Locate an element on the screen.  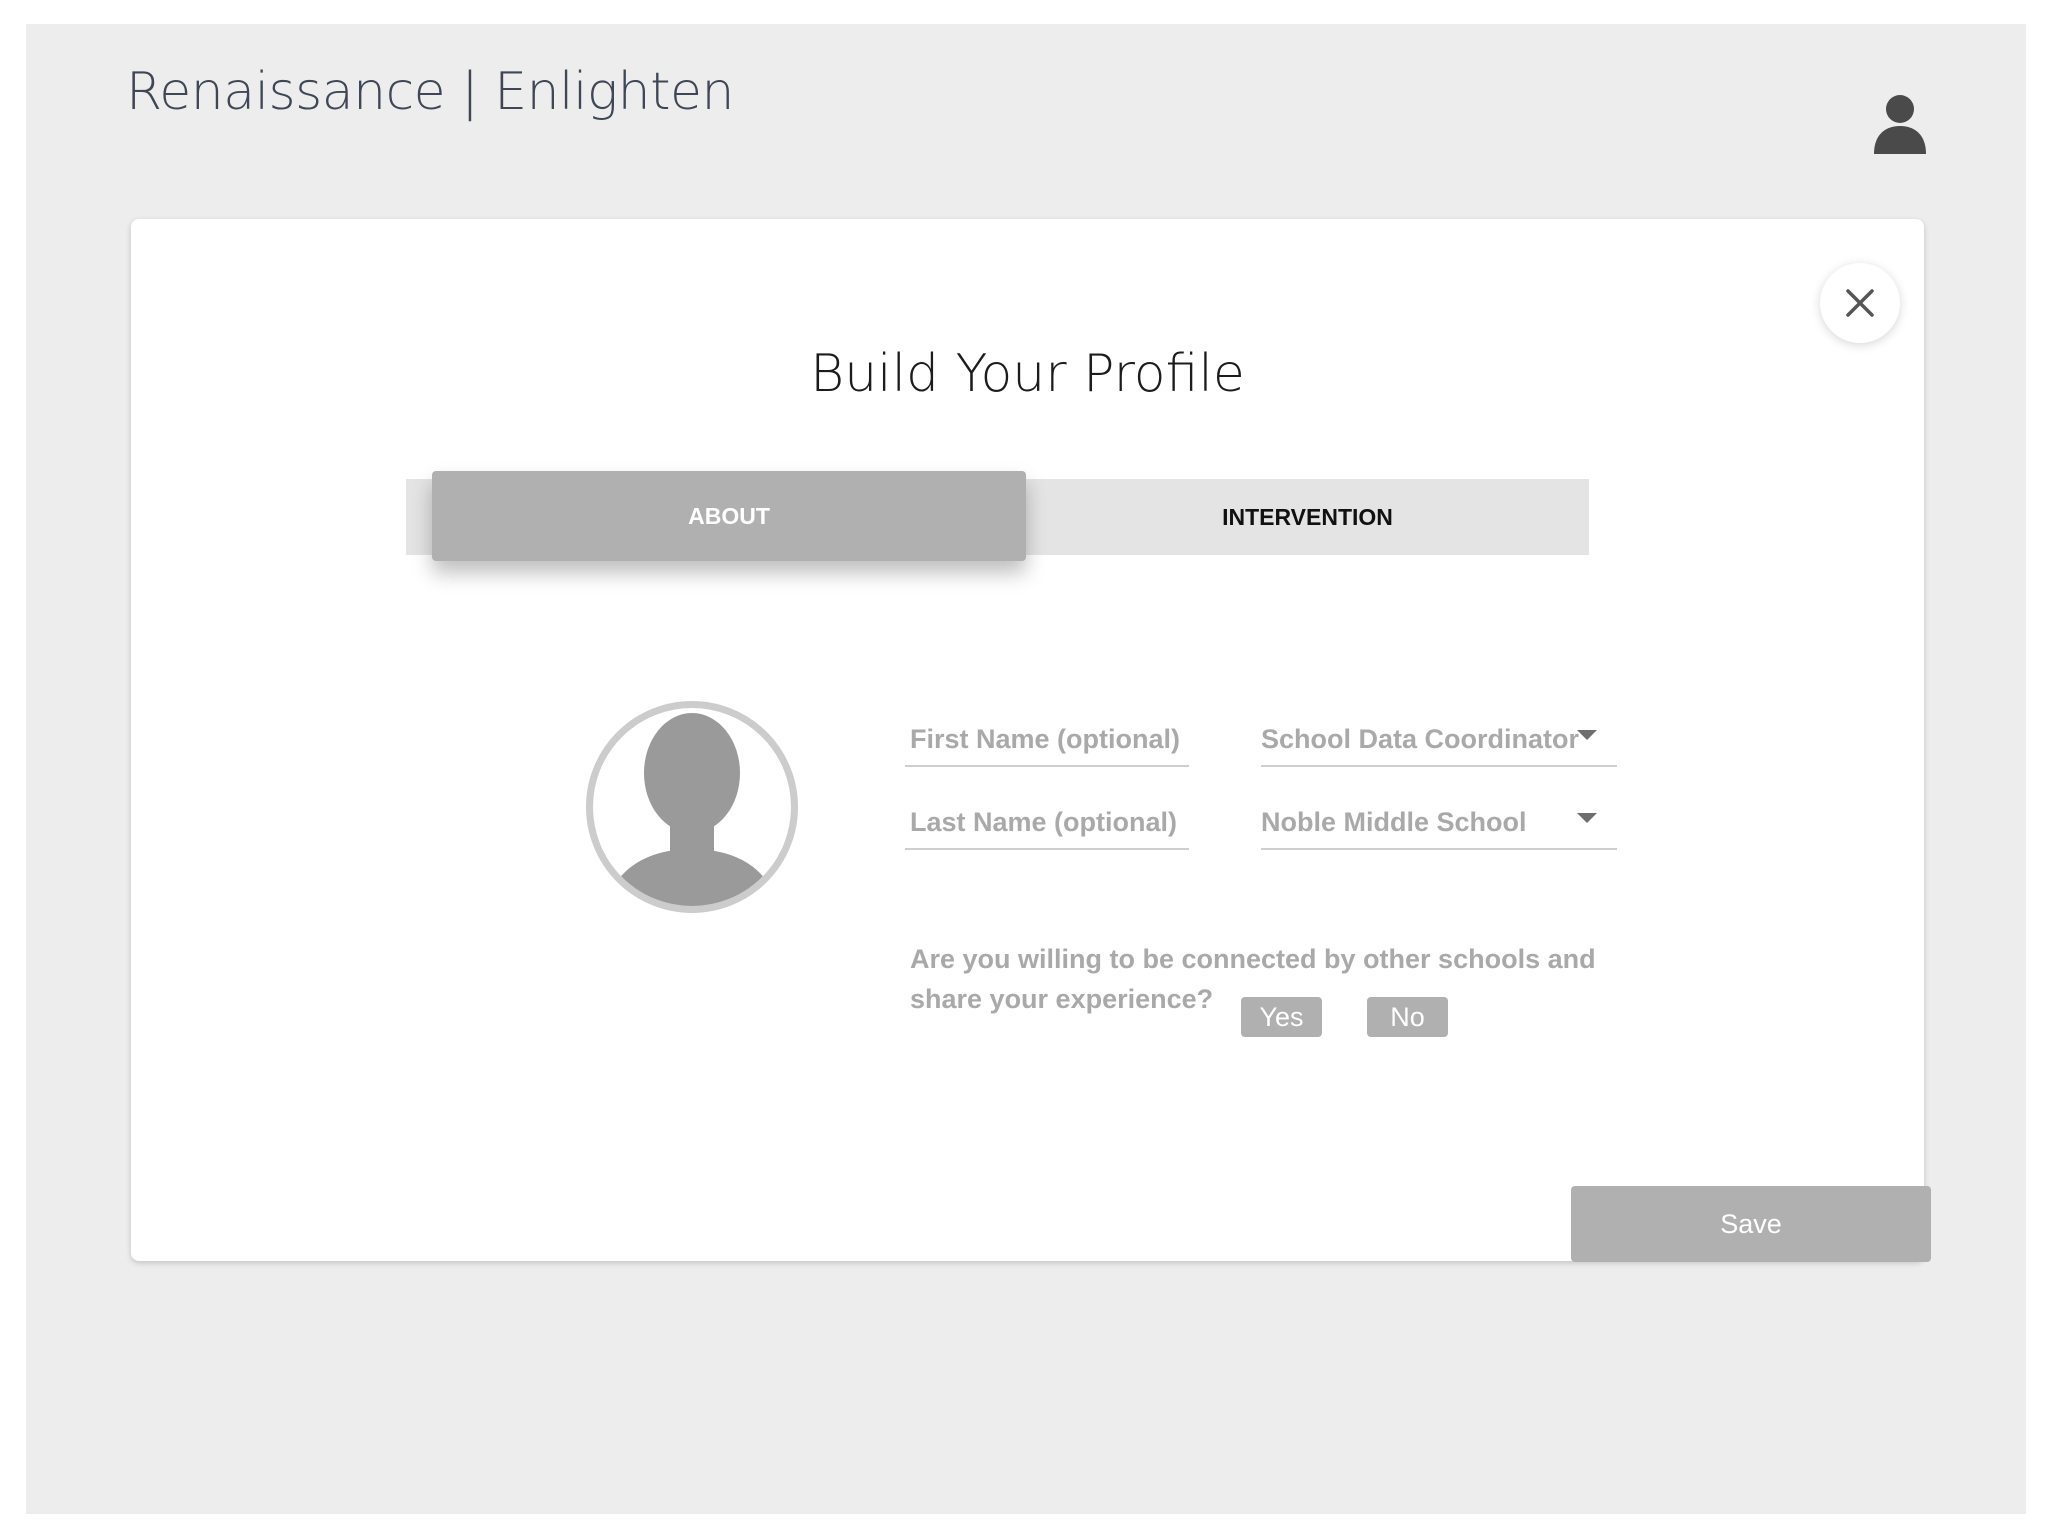
save-button: Save is located at coordinates (1751, 1224).